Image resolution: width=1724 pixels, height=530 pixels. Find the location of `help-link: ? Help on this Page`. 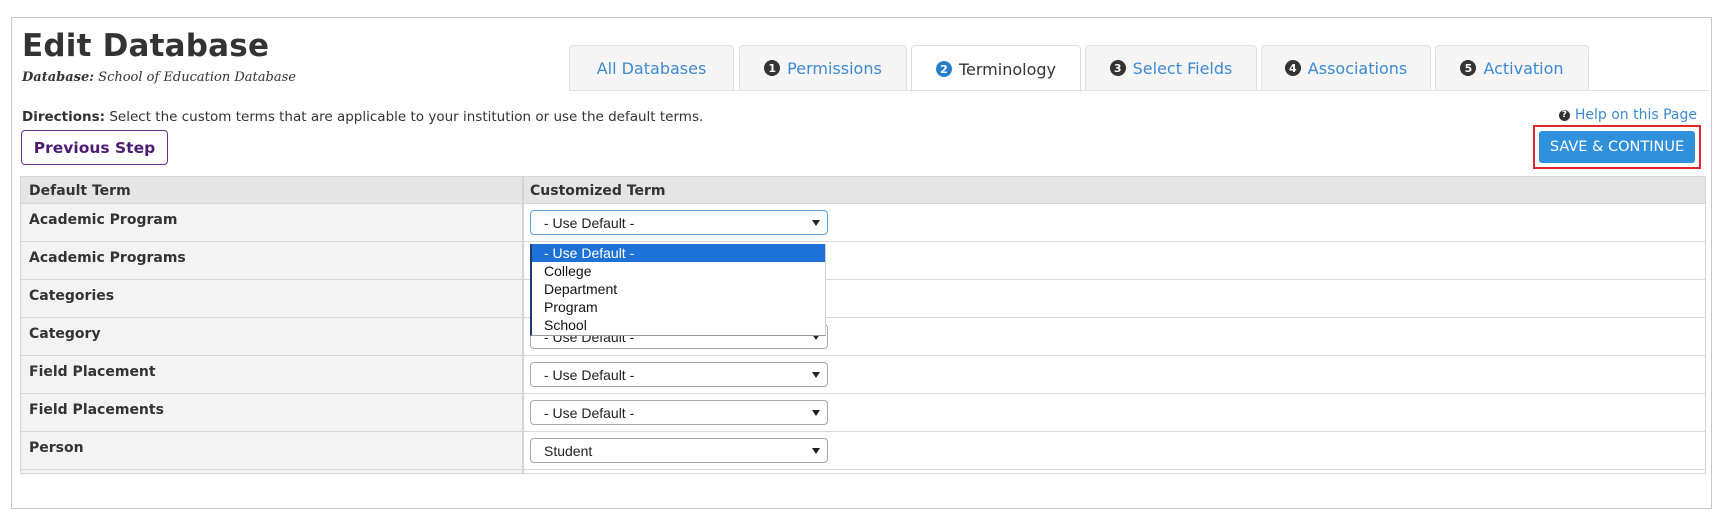

help-link: ? Help on this Page is located at coordinates (1627, 115).